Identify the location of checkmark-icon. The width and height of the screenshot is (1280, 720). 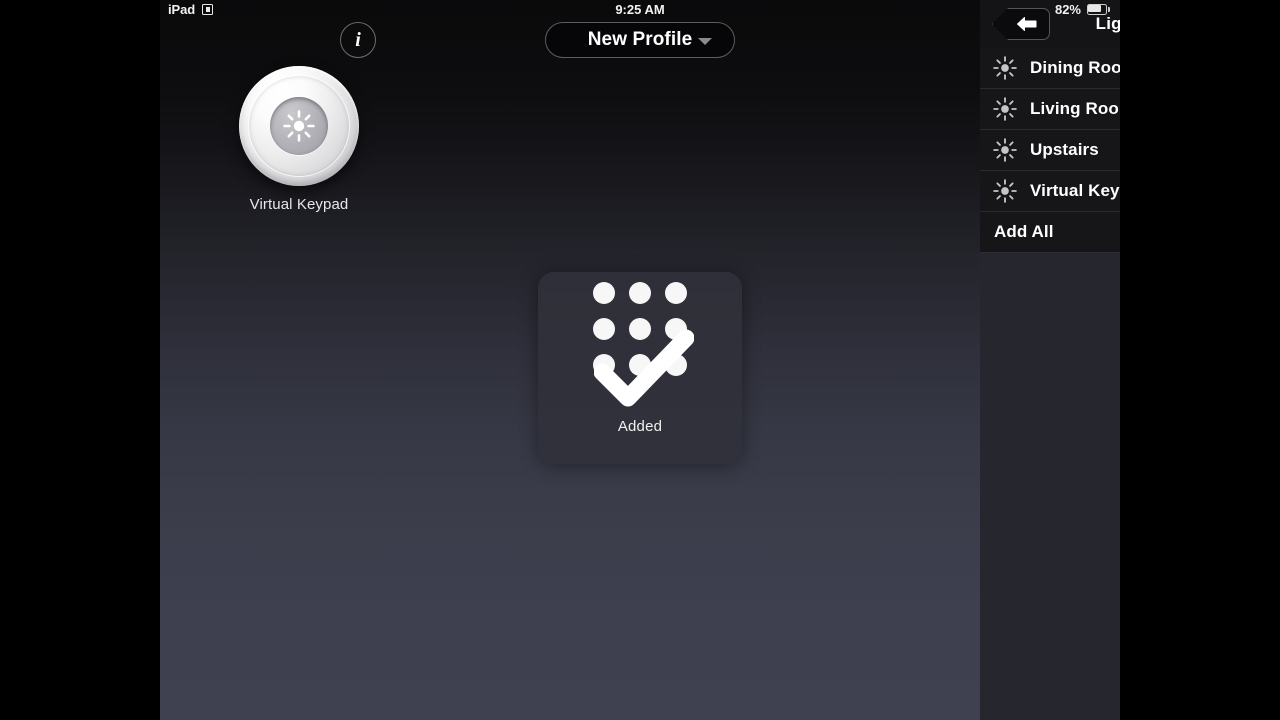
(644, 368).